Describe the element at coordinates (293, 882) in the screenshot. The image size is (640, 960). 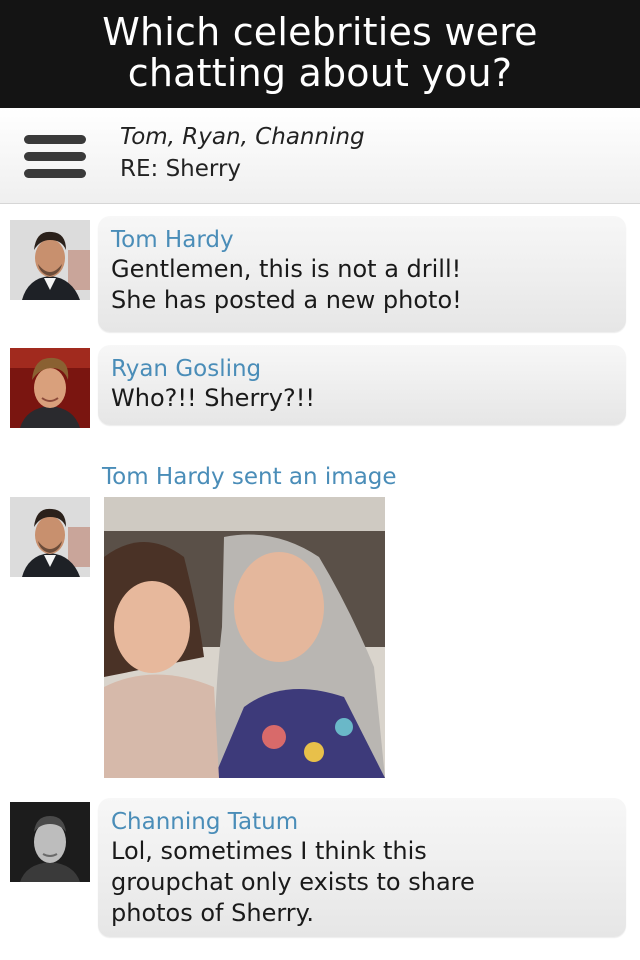
I see `message-text-line: groupchat only exists to share` at that location.